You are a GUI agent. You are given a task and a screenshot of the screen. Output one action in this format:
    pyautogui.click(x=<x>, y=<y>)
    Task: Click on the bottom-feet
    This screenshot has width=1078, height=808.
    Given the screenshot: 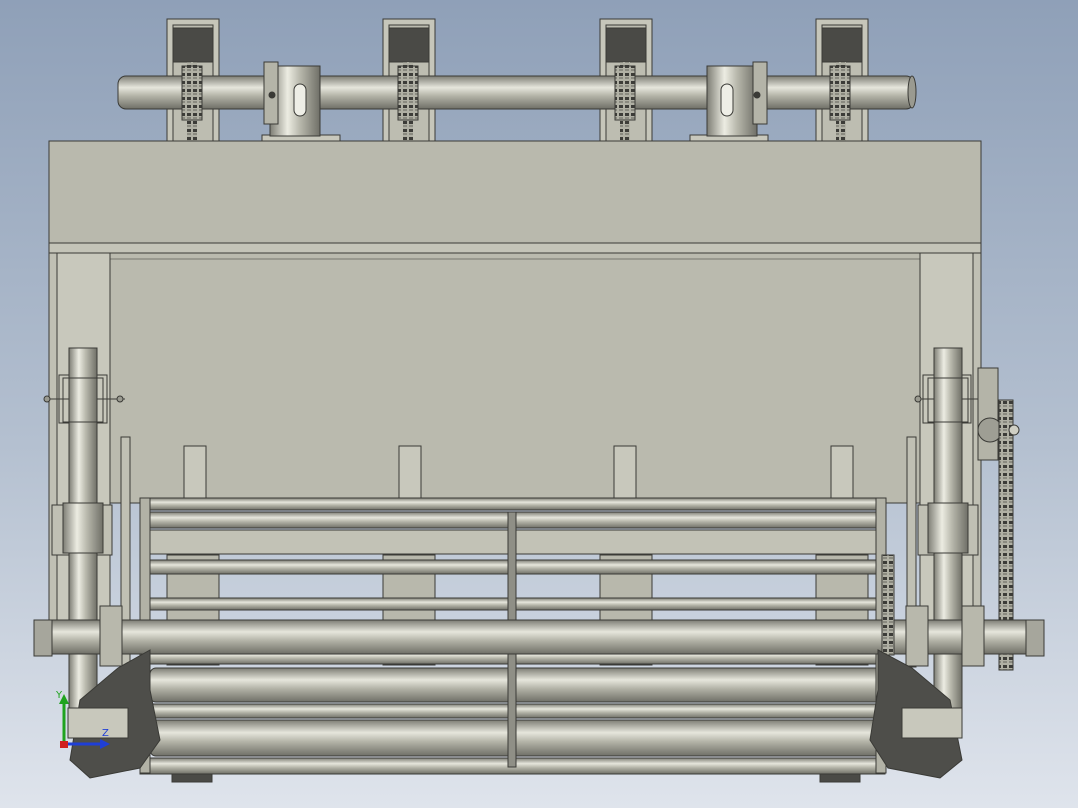 What is the action you would take?
    pyautogui.click(x=516, y=778)
    